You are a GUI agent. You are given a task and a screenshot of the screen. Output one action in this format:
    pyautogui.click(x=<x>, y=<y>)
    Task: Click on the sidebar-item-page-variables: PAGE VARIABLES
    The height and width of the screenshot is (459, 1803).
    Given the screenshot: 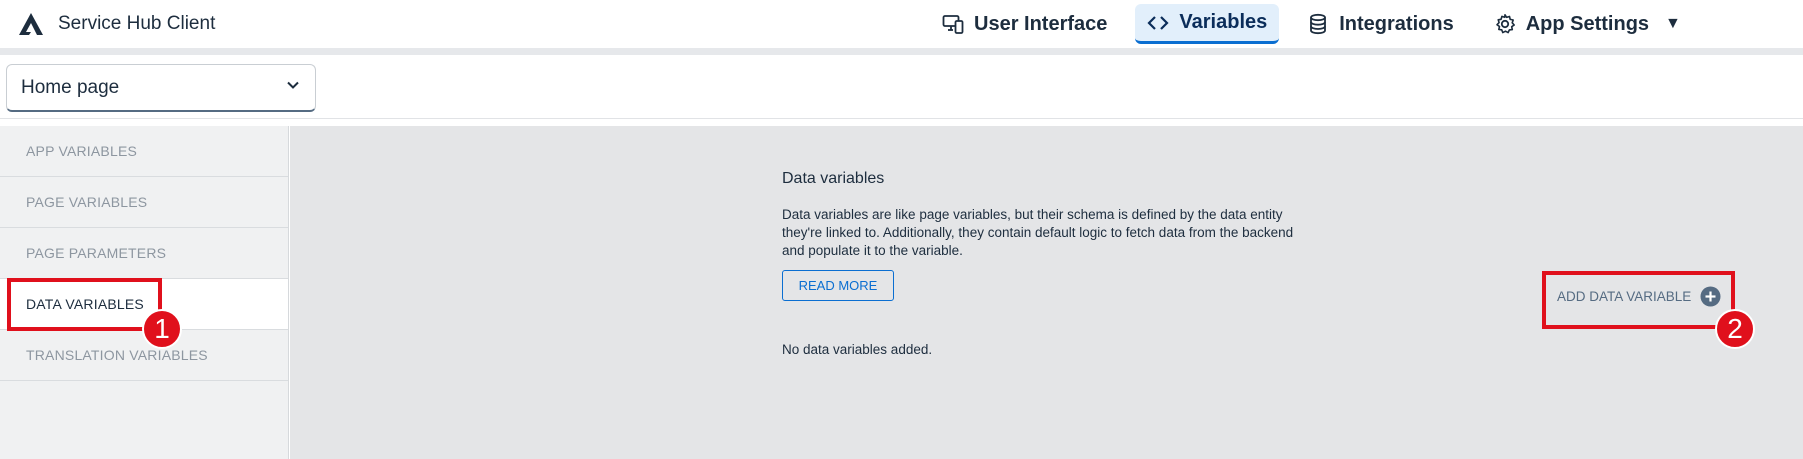 What is the action you would take?
    pyautogui.click(x=144, y=202)
    